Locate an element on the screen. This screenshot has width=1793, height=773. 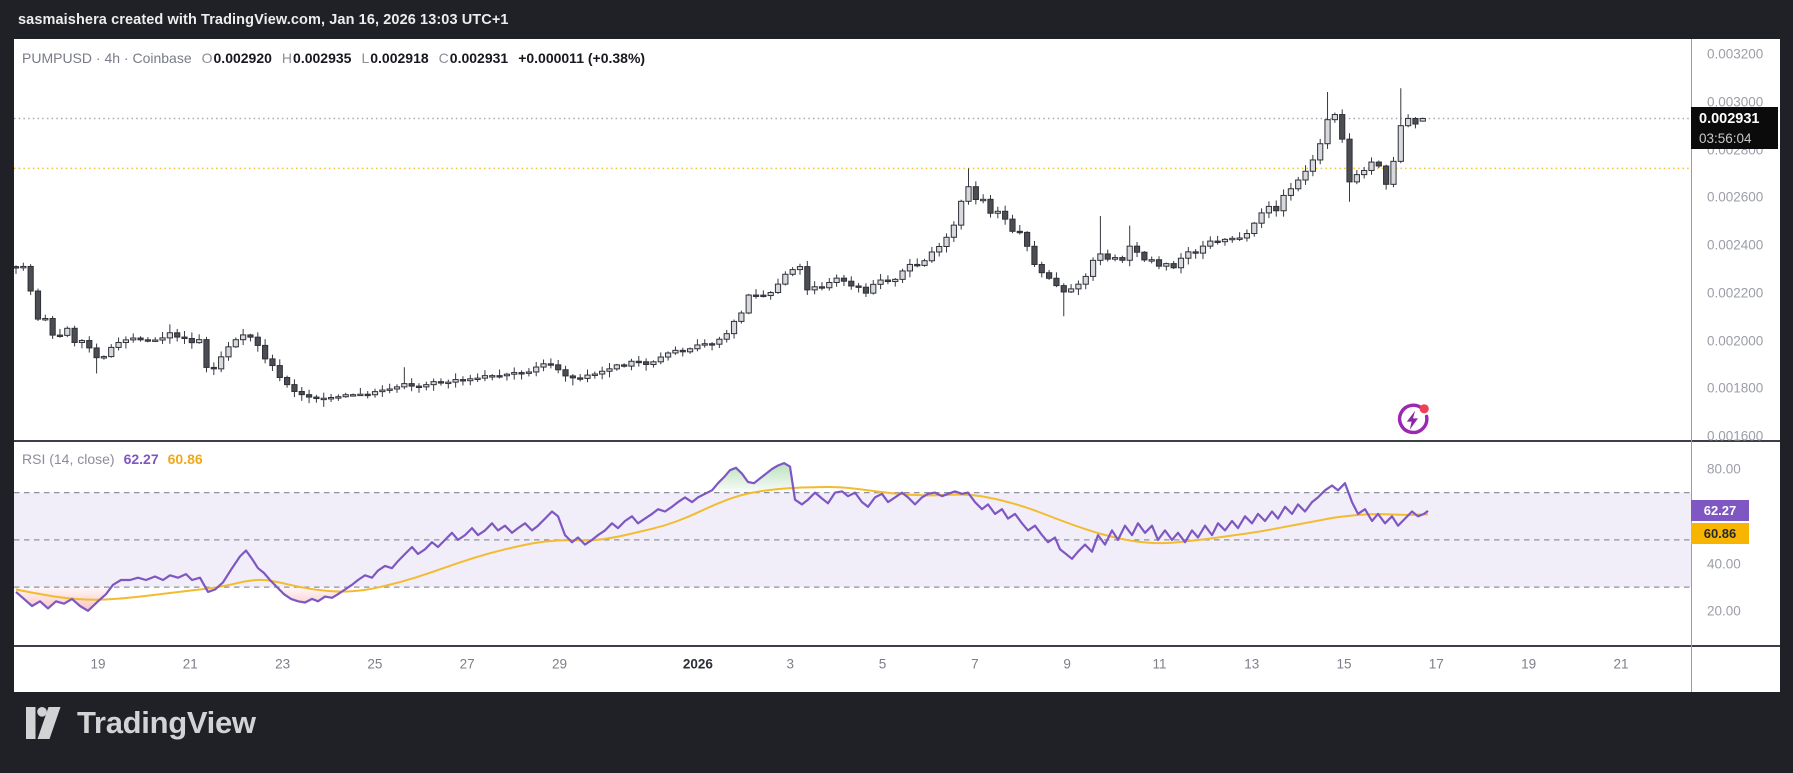
tradingview-wordmark: TradingView is located at coordinates (166, 722).